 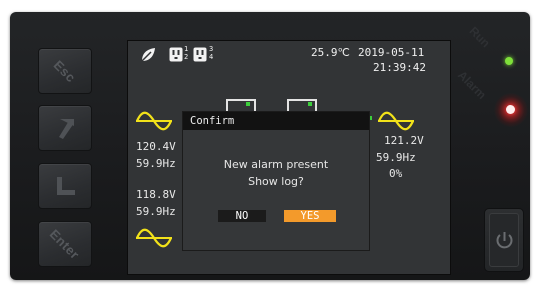 I want to click on power-icon, so click(x=504, y=240).